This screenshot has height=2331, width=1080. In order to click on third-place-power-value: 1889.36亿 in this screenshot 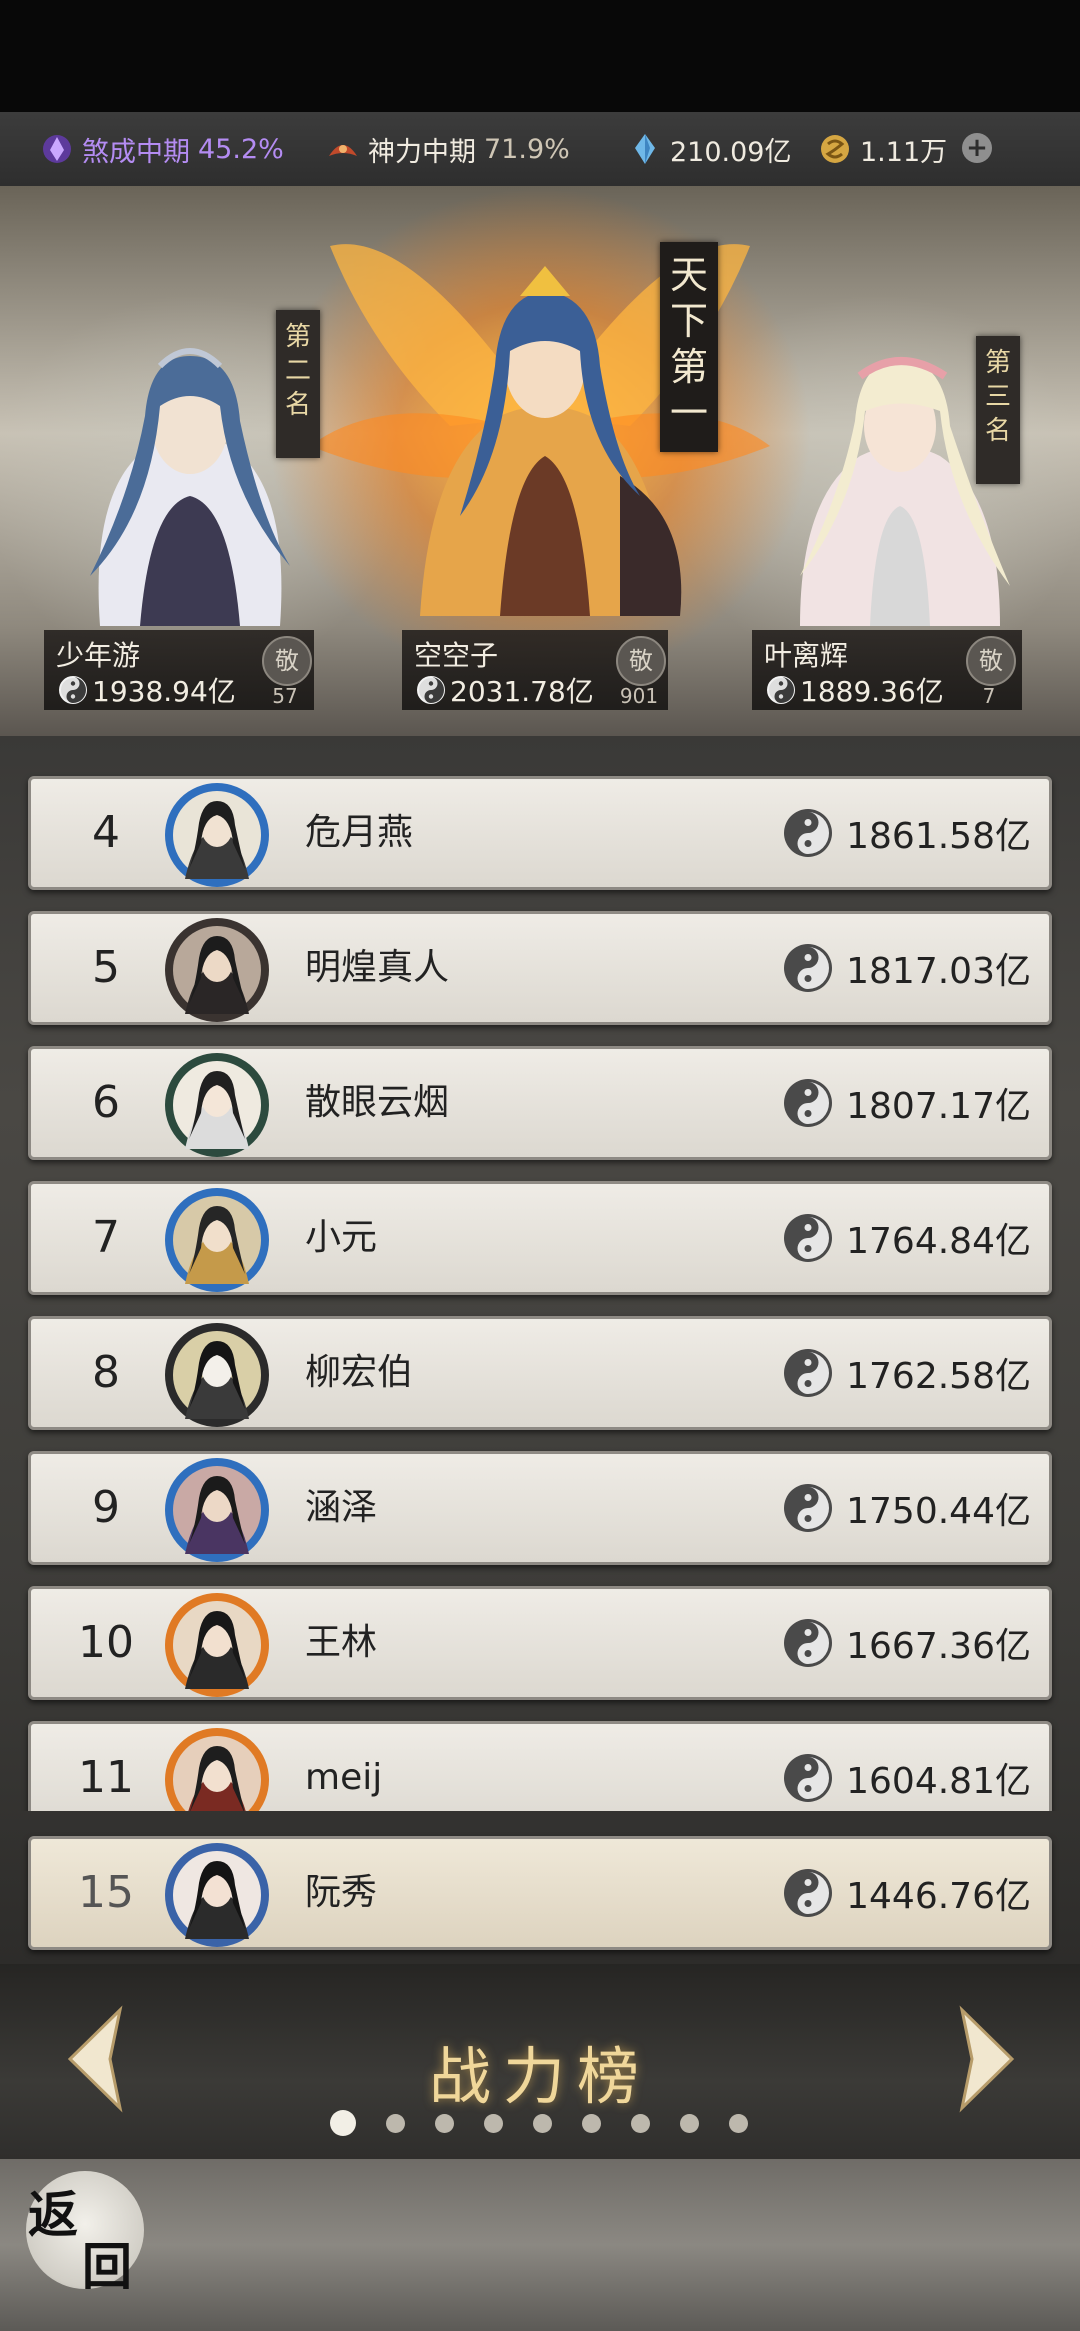, I will do `click(872, 691)`.